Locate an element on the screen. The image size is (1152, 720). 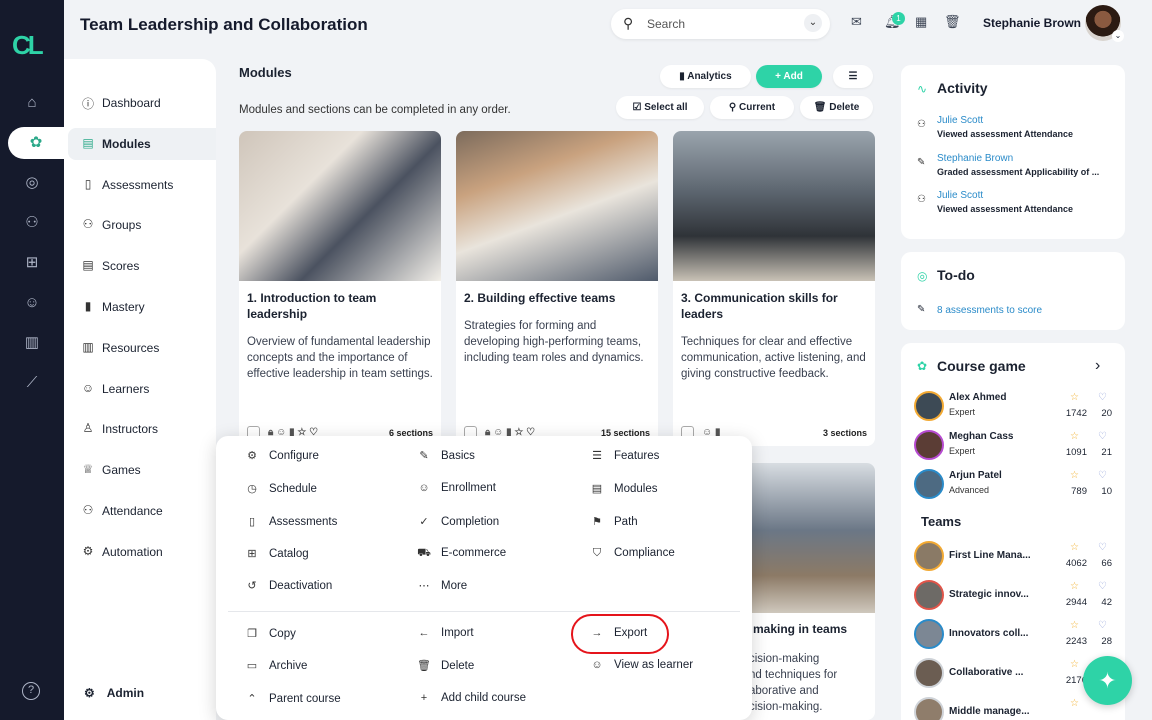
menu-label: View as learner is located at coordinates (654, 665).